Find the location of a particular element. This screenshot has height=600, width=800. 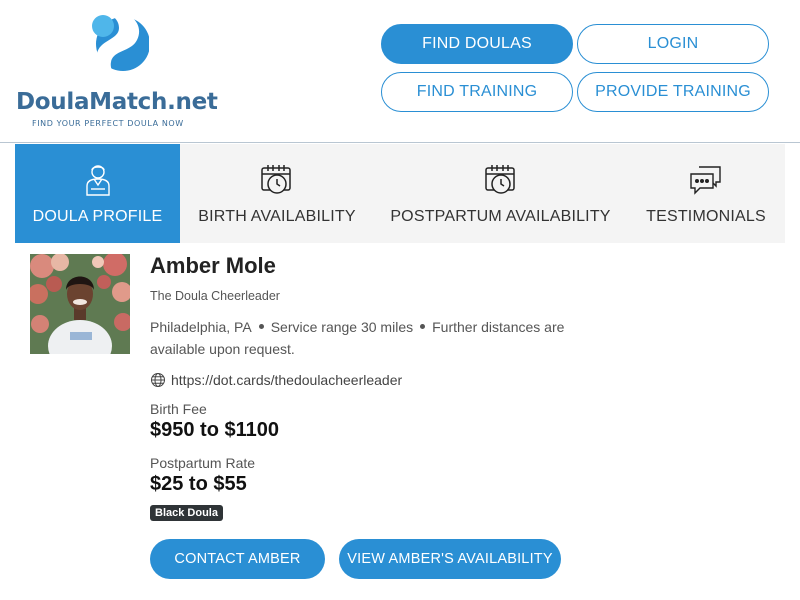

view-availability-button: VIEW AMBER'S AVAILABILITY is located at coordinates (450, 559).